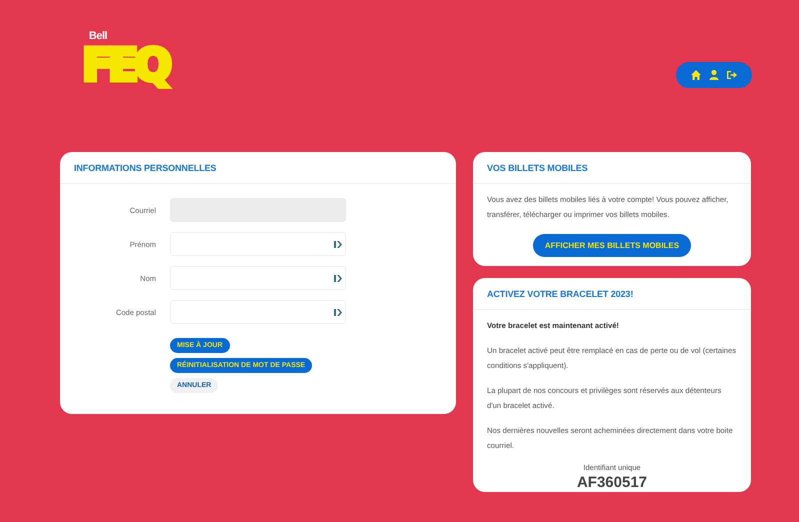  I want to click on tickets-button: AFFICHER MES BILLETS MOBILES, so click(612, 245).